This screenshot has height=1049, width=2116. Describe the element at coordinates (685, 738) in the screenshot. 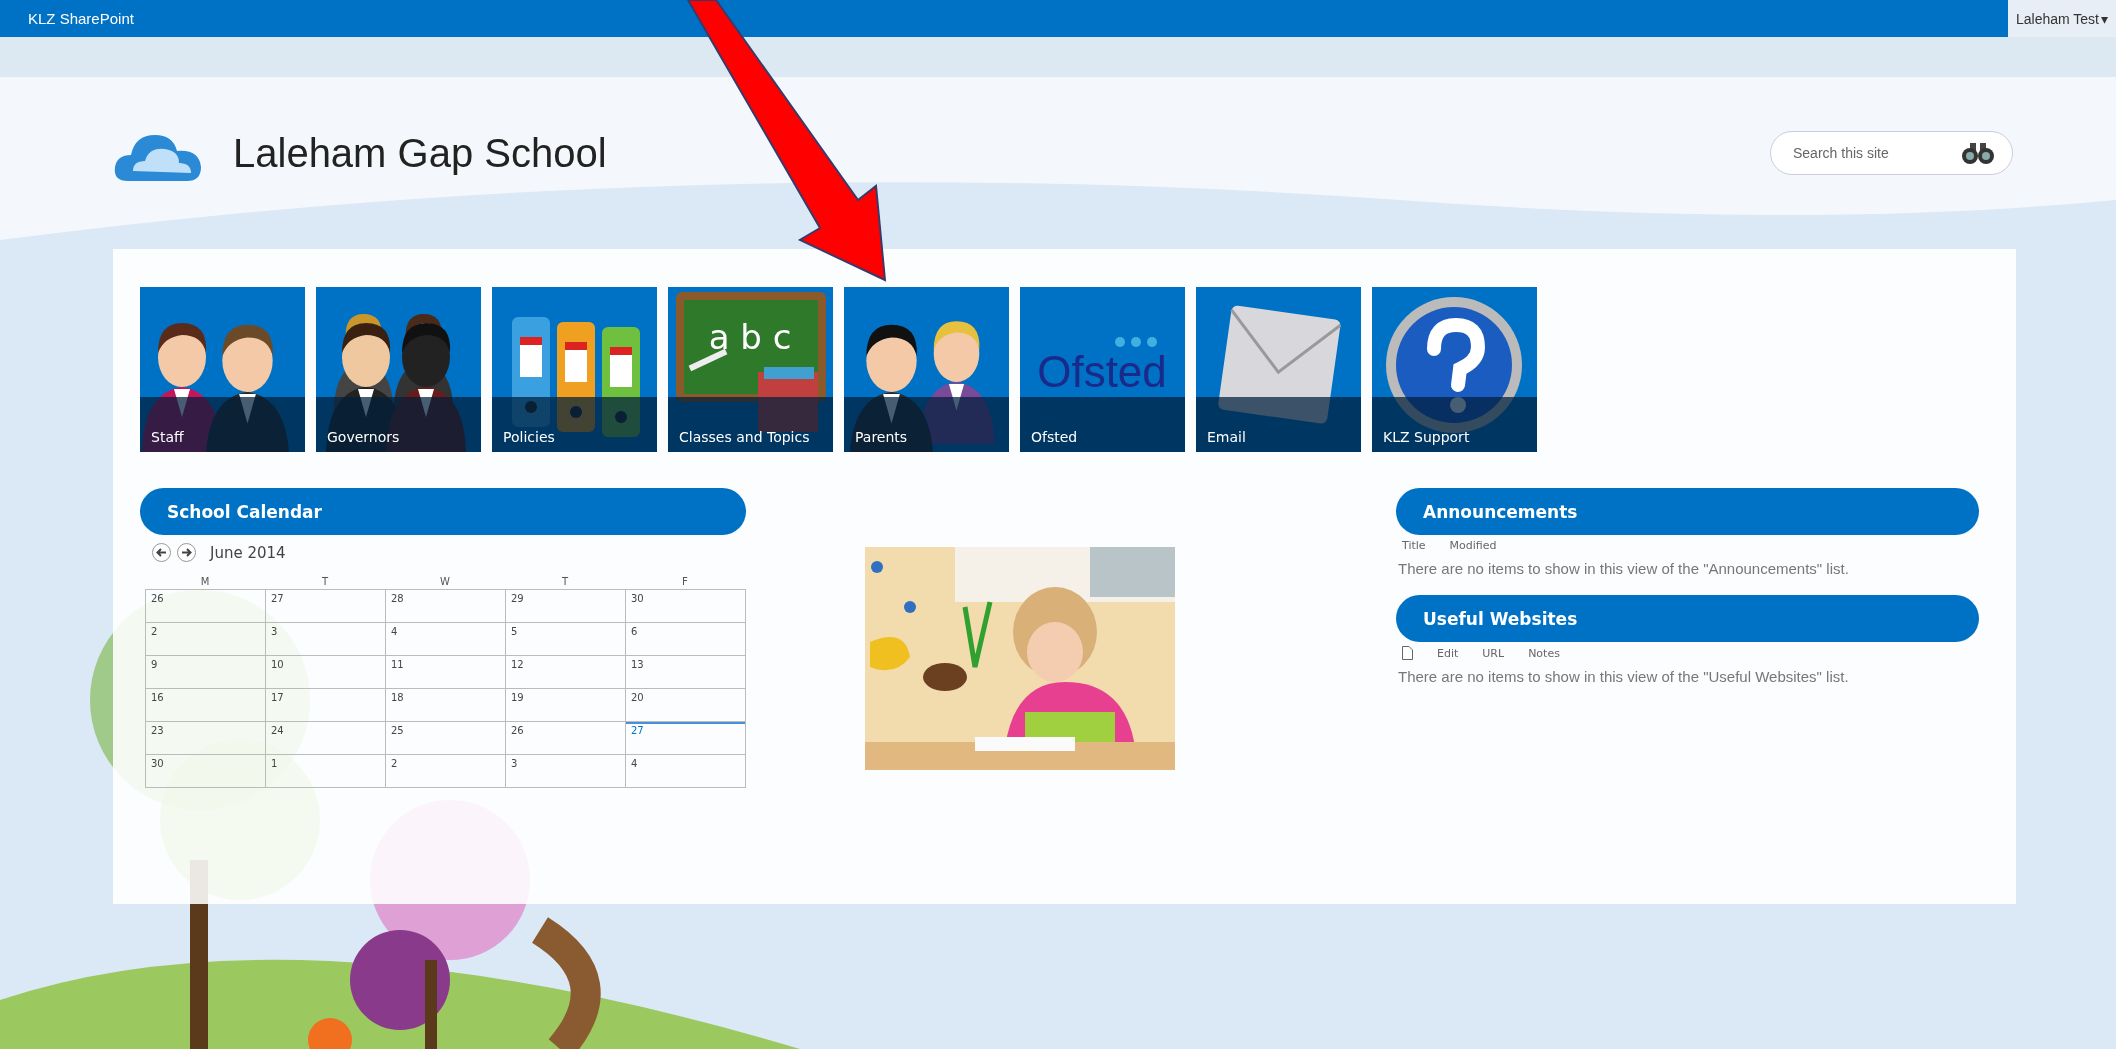

I see `calendar-day: 27` at that location.